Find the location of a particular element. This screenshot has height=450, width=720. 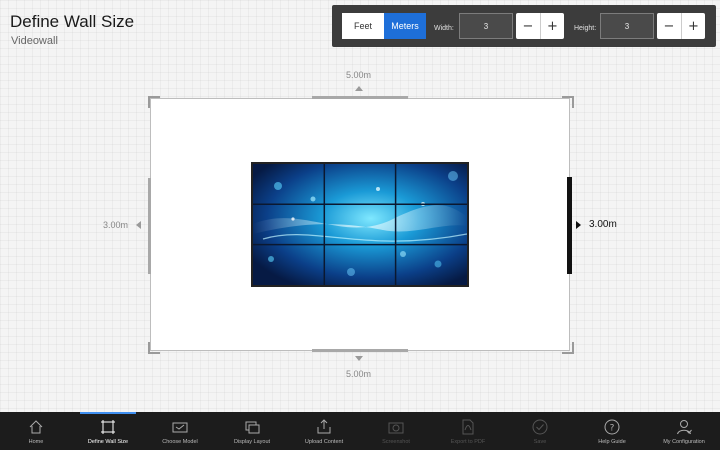

nav-home: Home is located at coordinates (36, 431).